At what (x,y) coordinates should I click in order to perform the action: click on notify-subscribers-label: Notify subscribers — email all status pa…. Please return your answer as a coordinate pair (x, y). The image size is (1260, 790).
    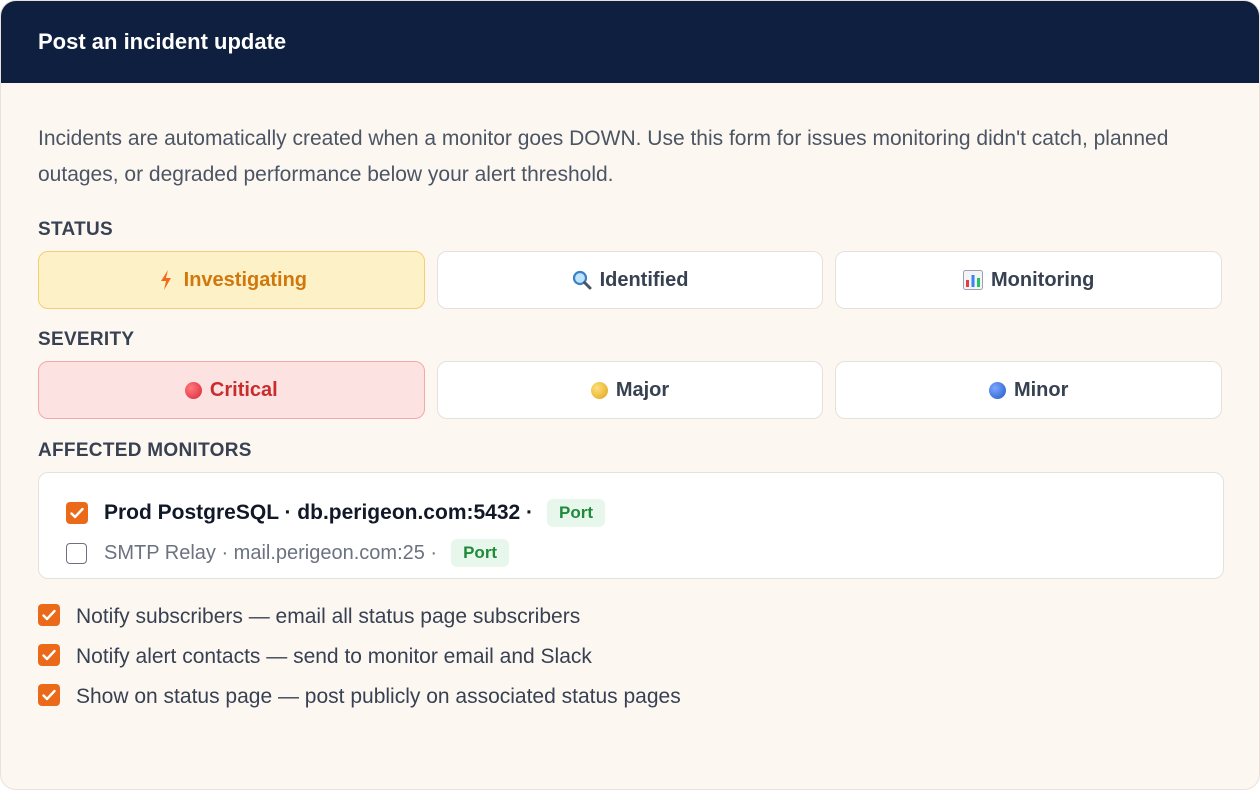
    Looking at the image, I should click on (328, 616).